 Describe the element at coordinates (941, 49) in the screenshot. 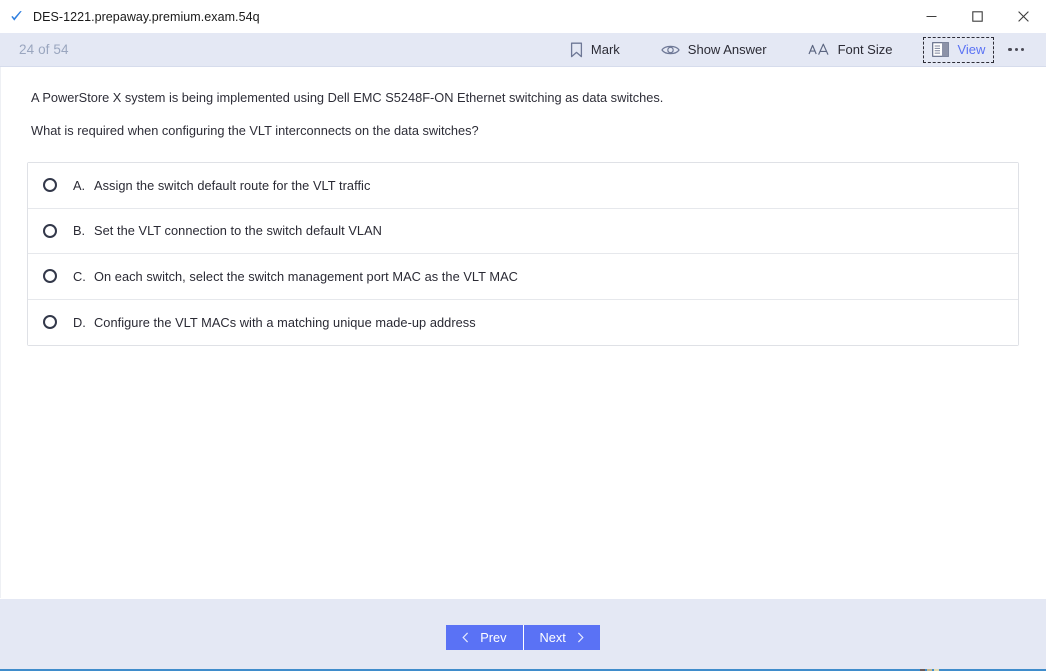

I see `view-layout-icon` at that location.